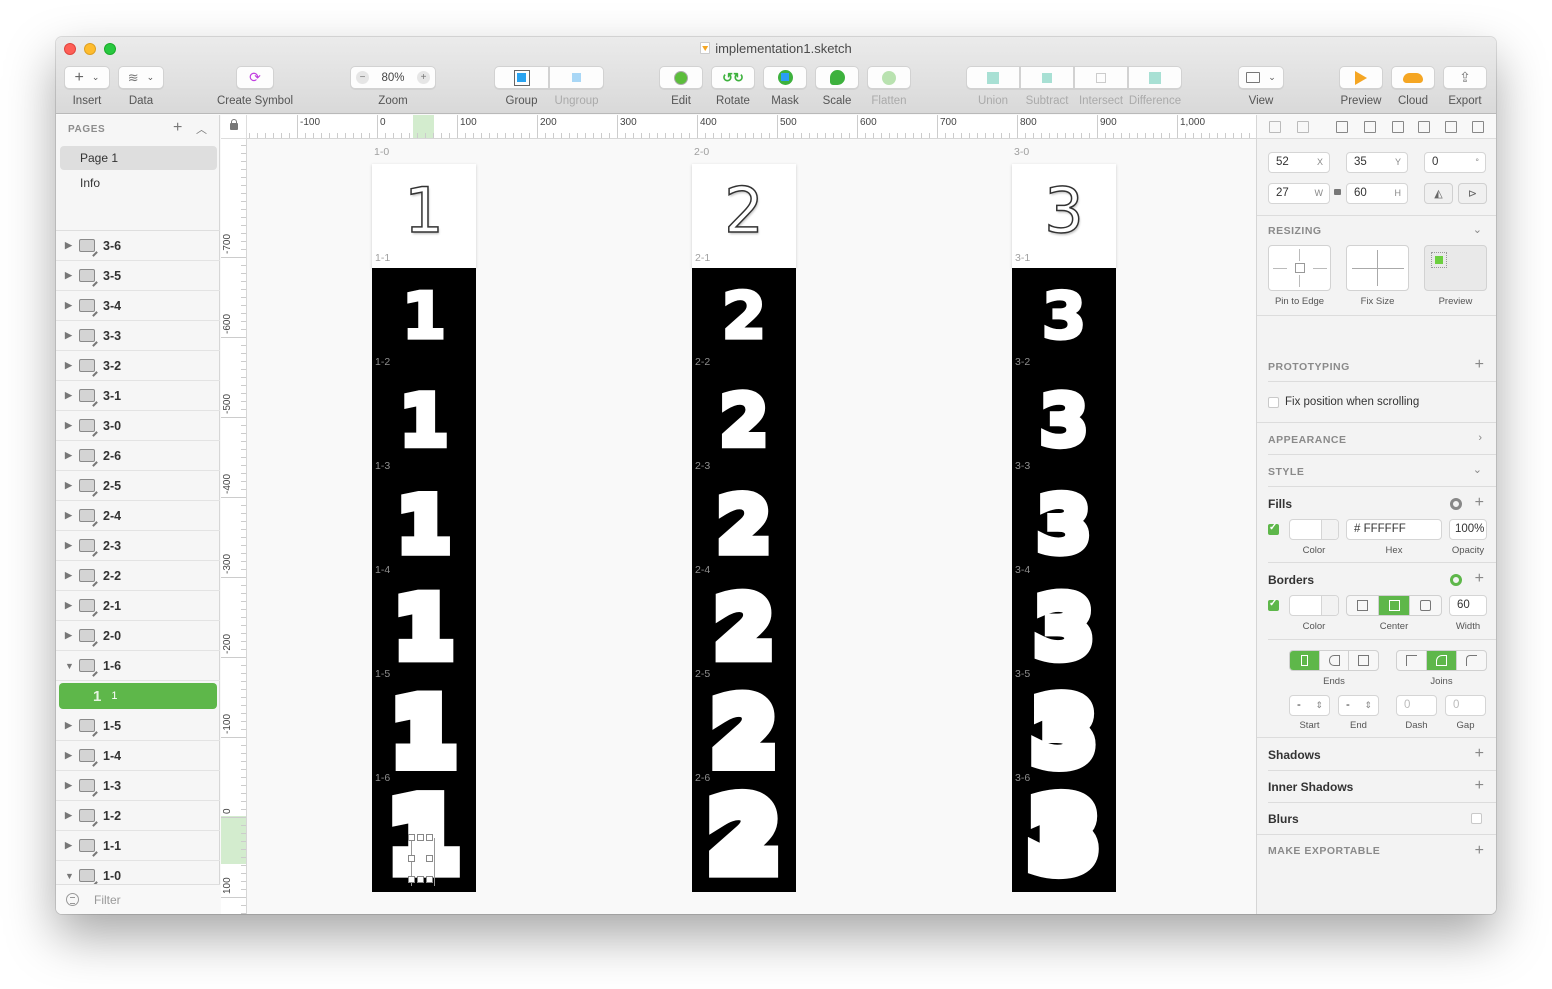  Describe the element at coordinates (1456, 504) in the screenshot. I see `fill-options-gear-icon` at that location.